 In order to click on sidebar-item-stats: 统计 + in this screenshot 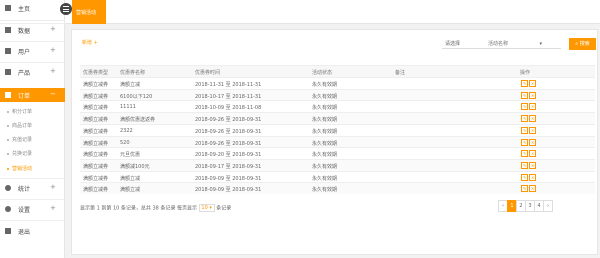, I will do `click(32, 188)`.